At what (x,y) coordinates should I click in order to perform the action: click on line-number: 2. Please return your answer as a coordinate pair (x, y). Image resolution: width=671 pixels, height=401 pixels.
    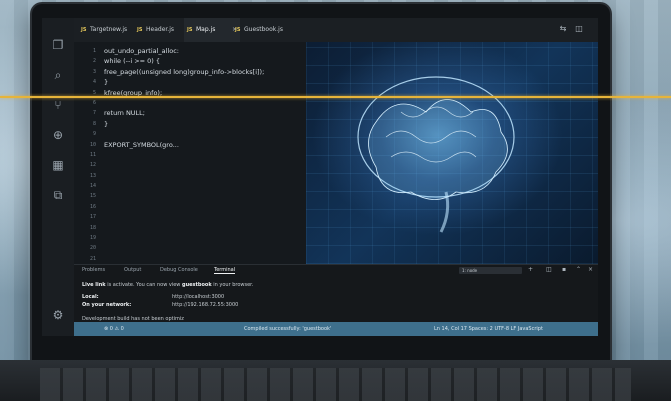
    Looking at the image, I should click on (94, 61).